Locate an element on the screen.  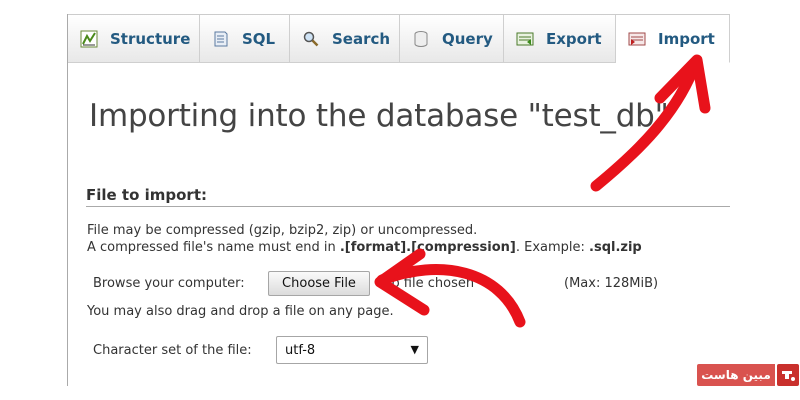
tab-export: Export is located at coordinates (560, 39).